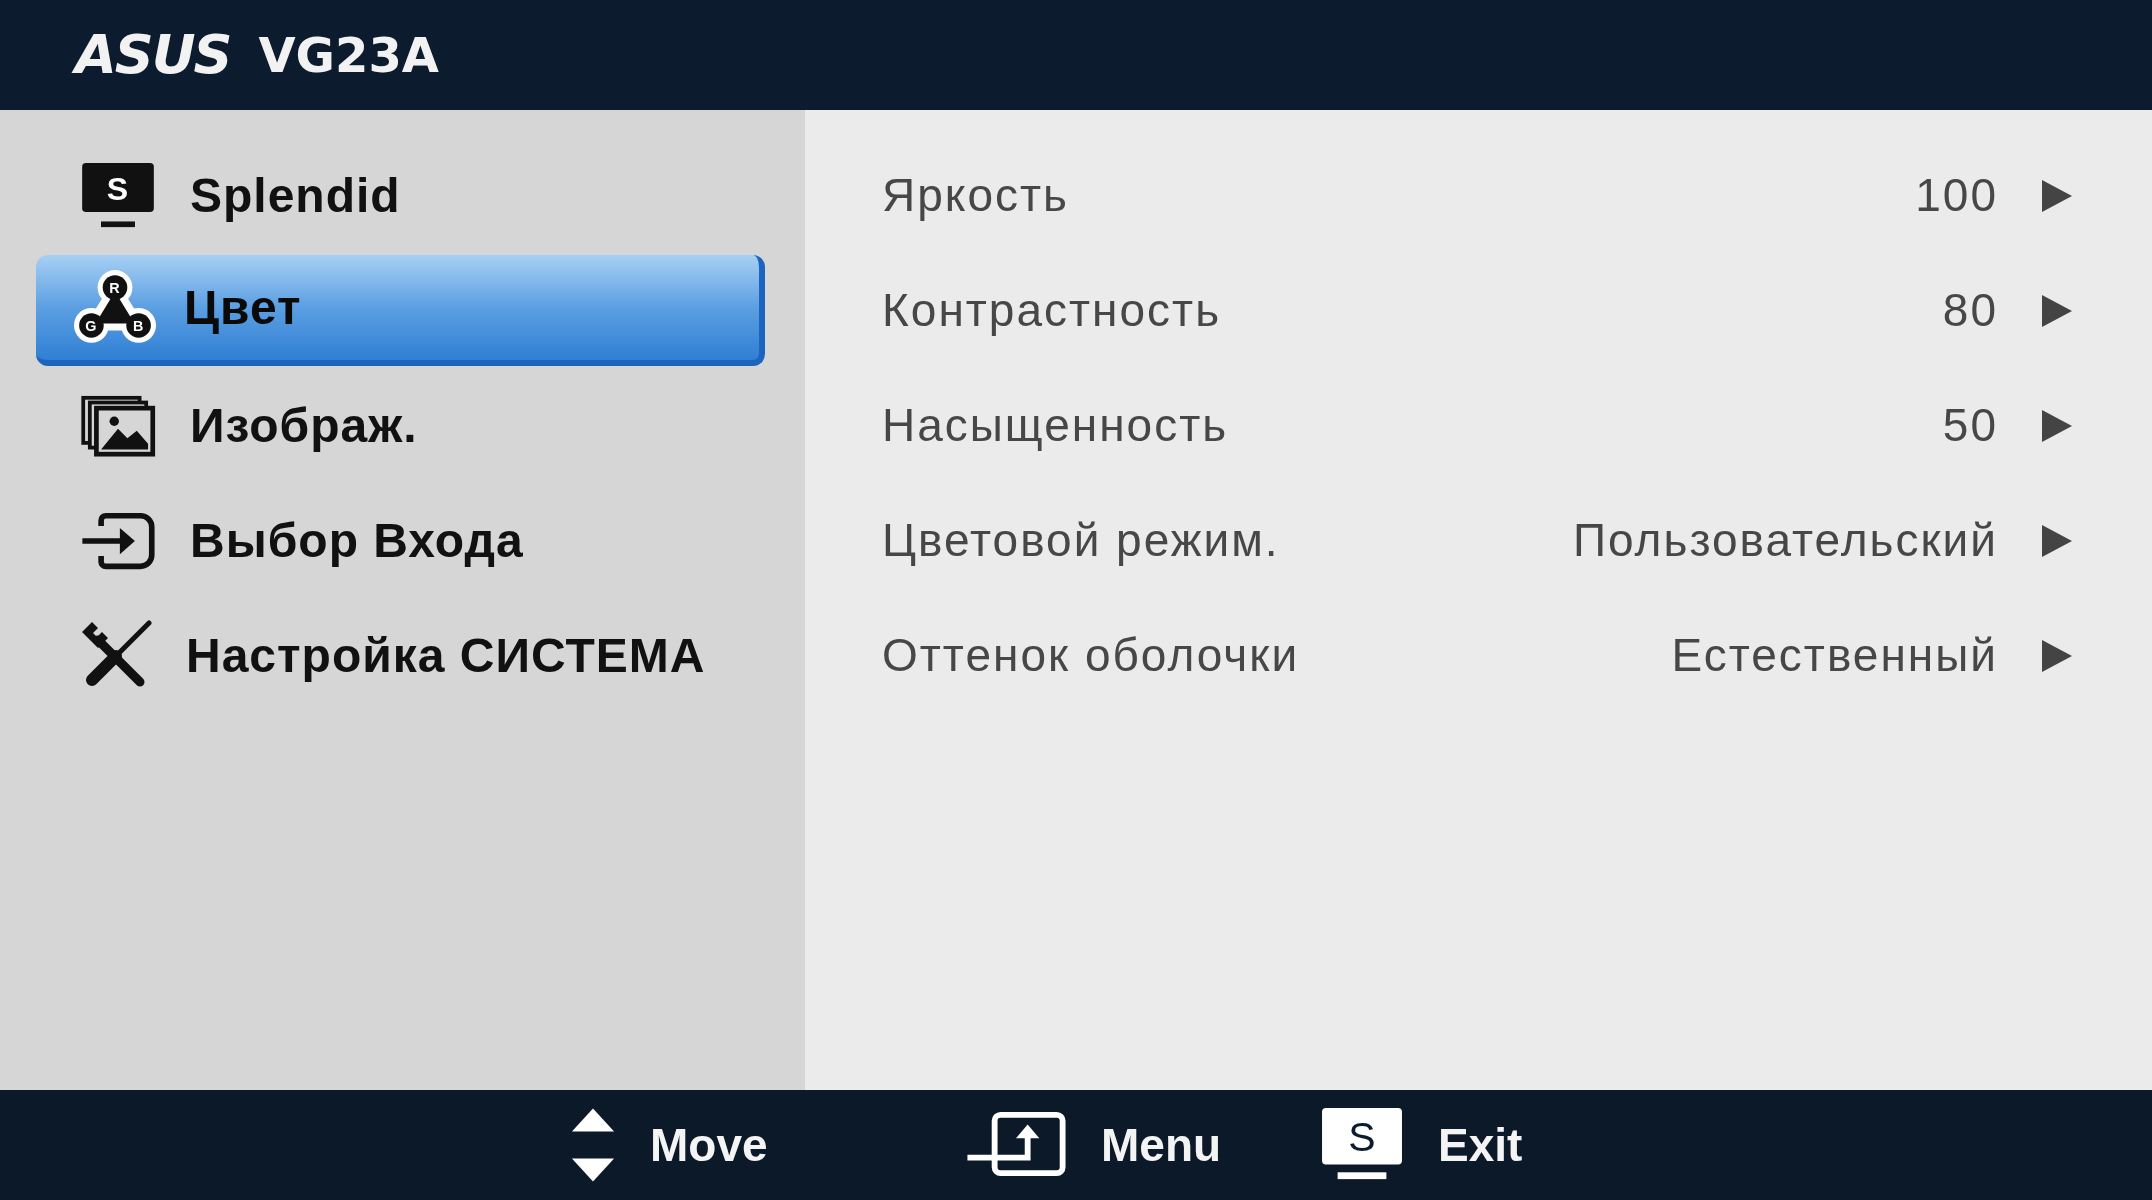 This screenshot has width=2152, height=1200. I want to click on setting-label: Цветовой режим., so click(1081, 540).